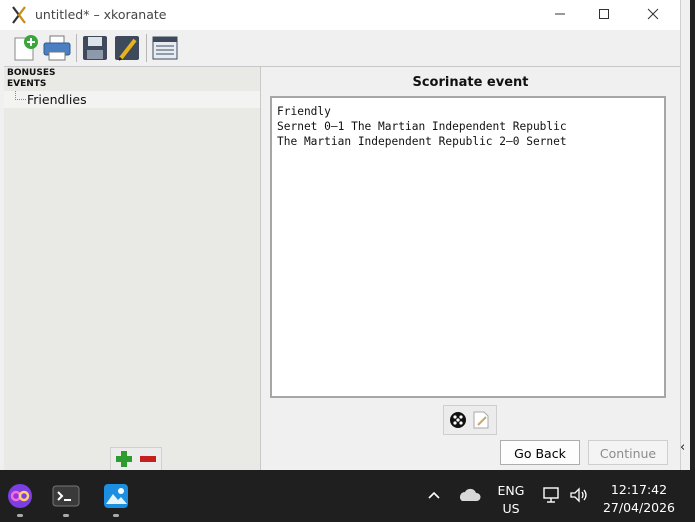 The width and height of the screenshot is (695, 522). I want to click on maximize-button, so click(604, 15).